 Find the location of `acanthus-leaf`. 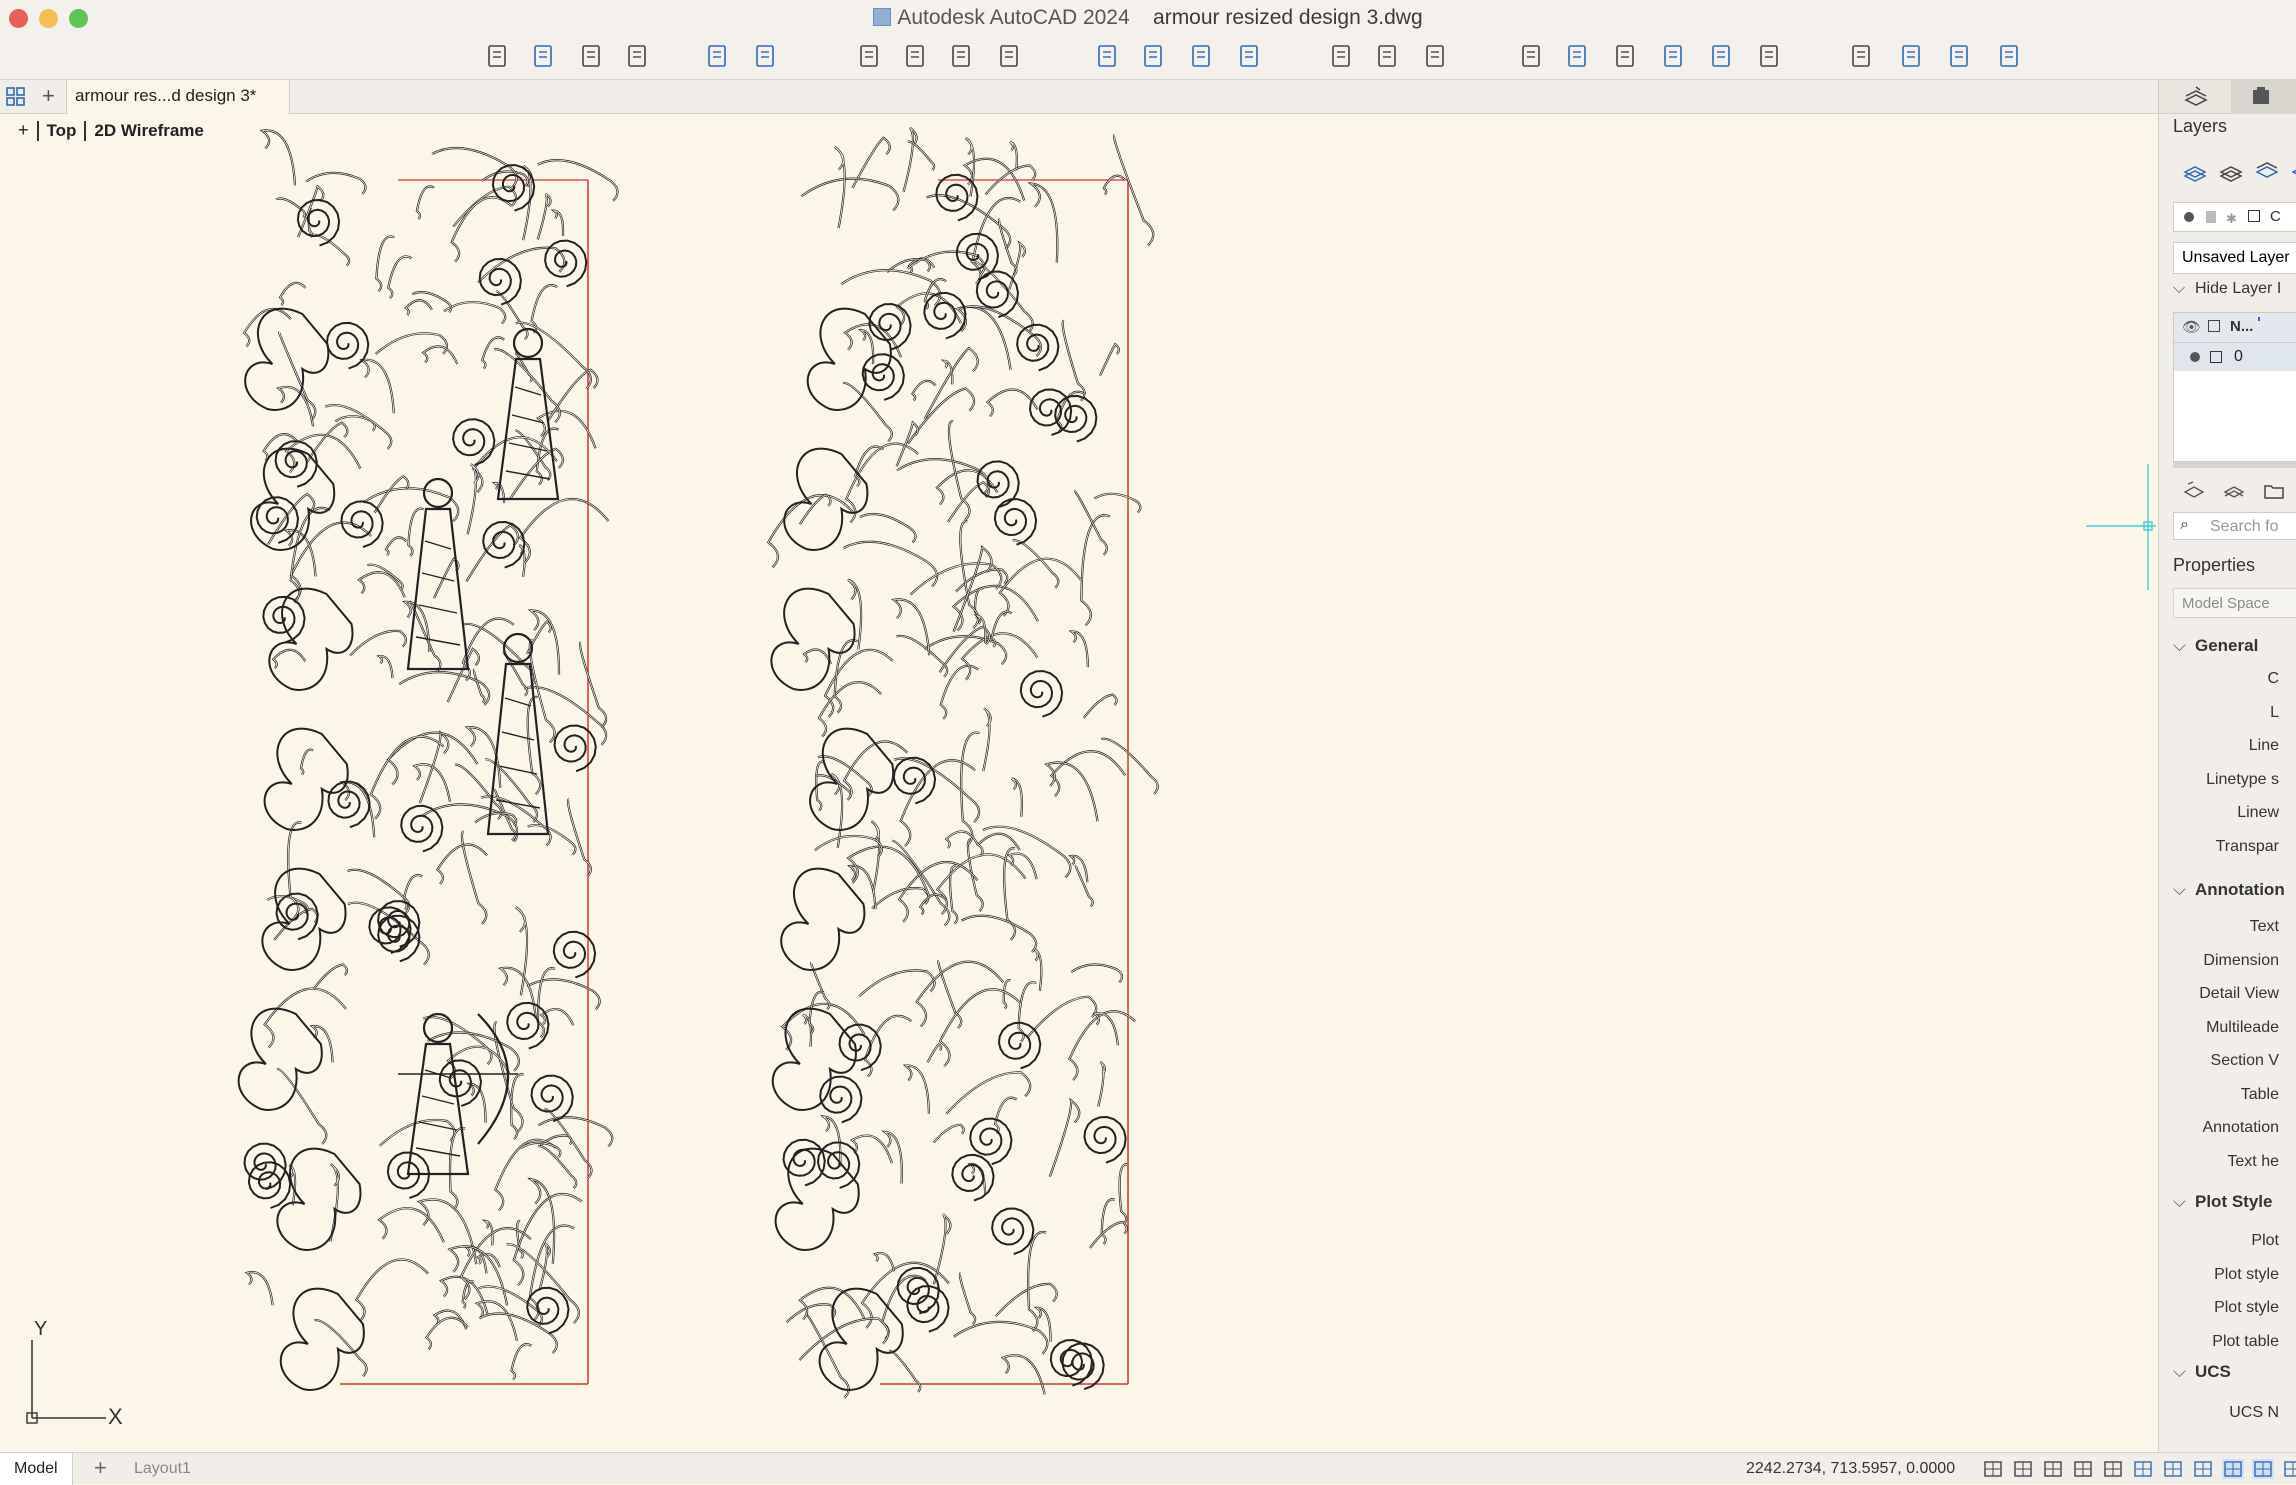

acanthus-leaf is located at coordinates (280, 1059).